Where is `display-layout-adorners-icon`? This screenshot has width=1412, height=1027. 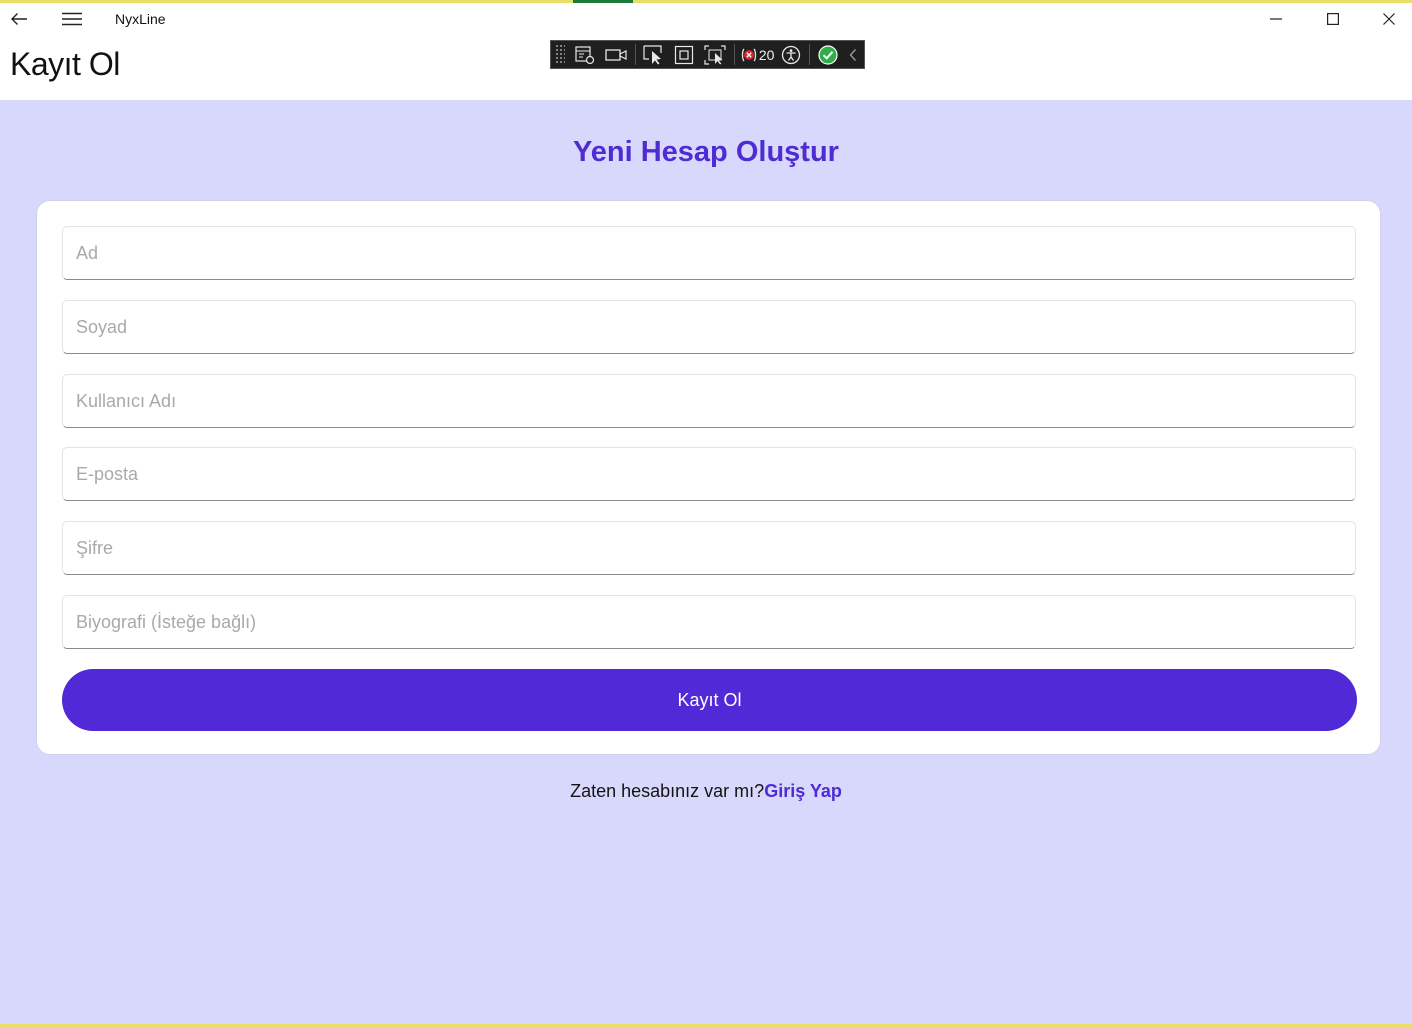
display-layout-adorners-icon is located at coordinates (683, 54).